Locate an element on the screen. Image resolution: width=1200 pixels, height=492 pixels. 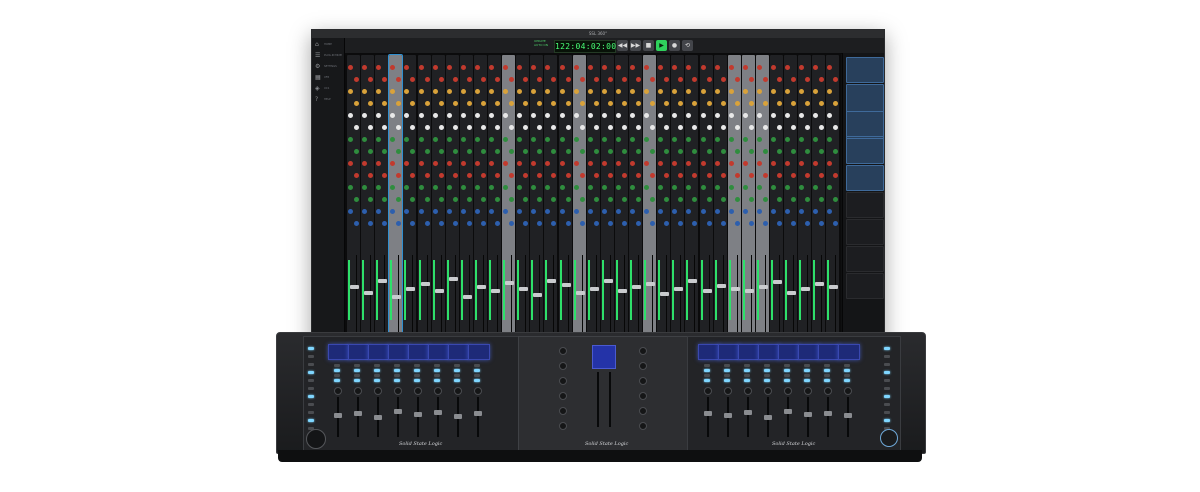
uc1-icon: ◈ is located at coordinates (318, 89).